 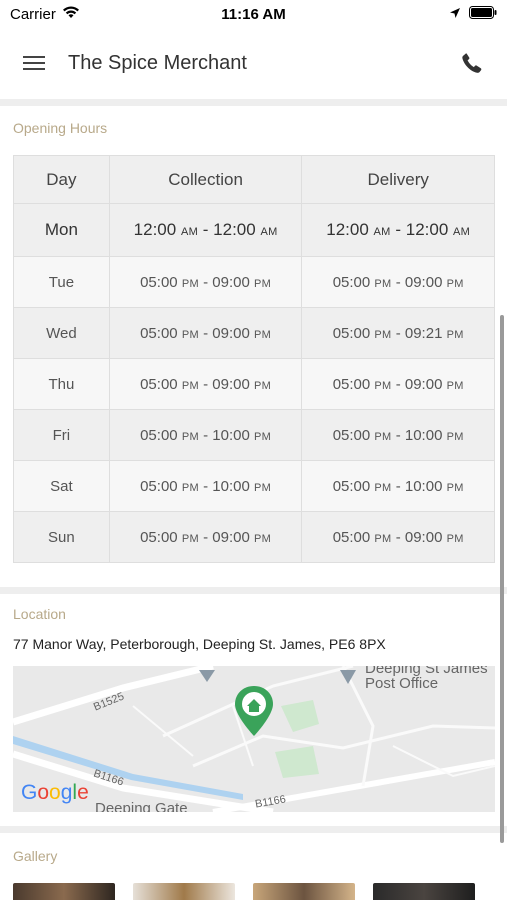 What do you see at coordinates (244, 891) in the screenshot?
I see `gallery-row` at bounding box center [244, 891].